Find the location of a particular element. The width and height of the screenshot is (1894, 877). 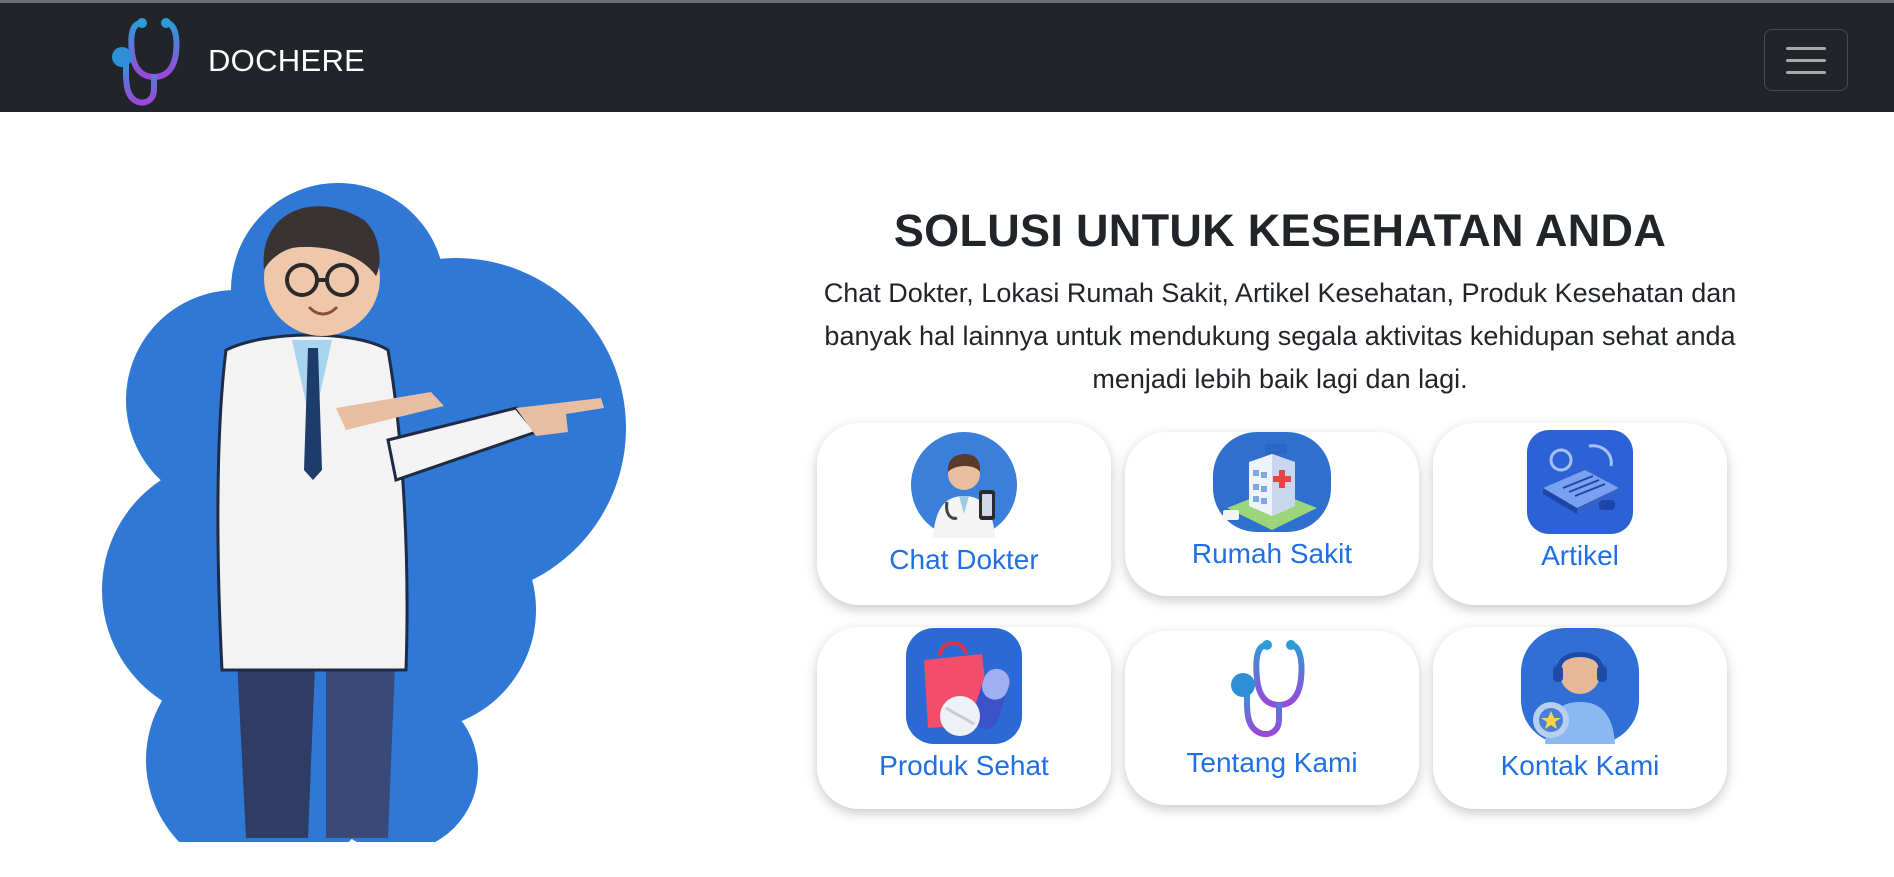

service-label: Rumah Sakit is located at coordinates (1272, 553).